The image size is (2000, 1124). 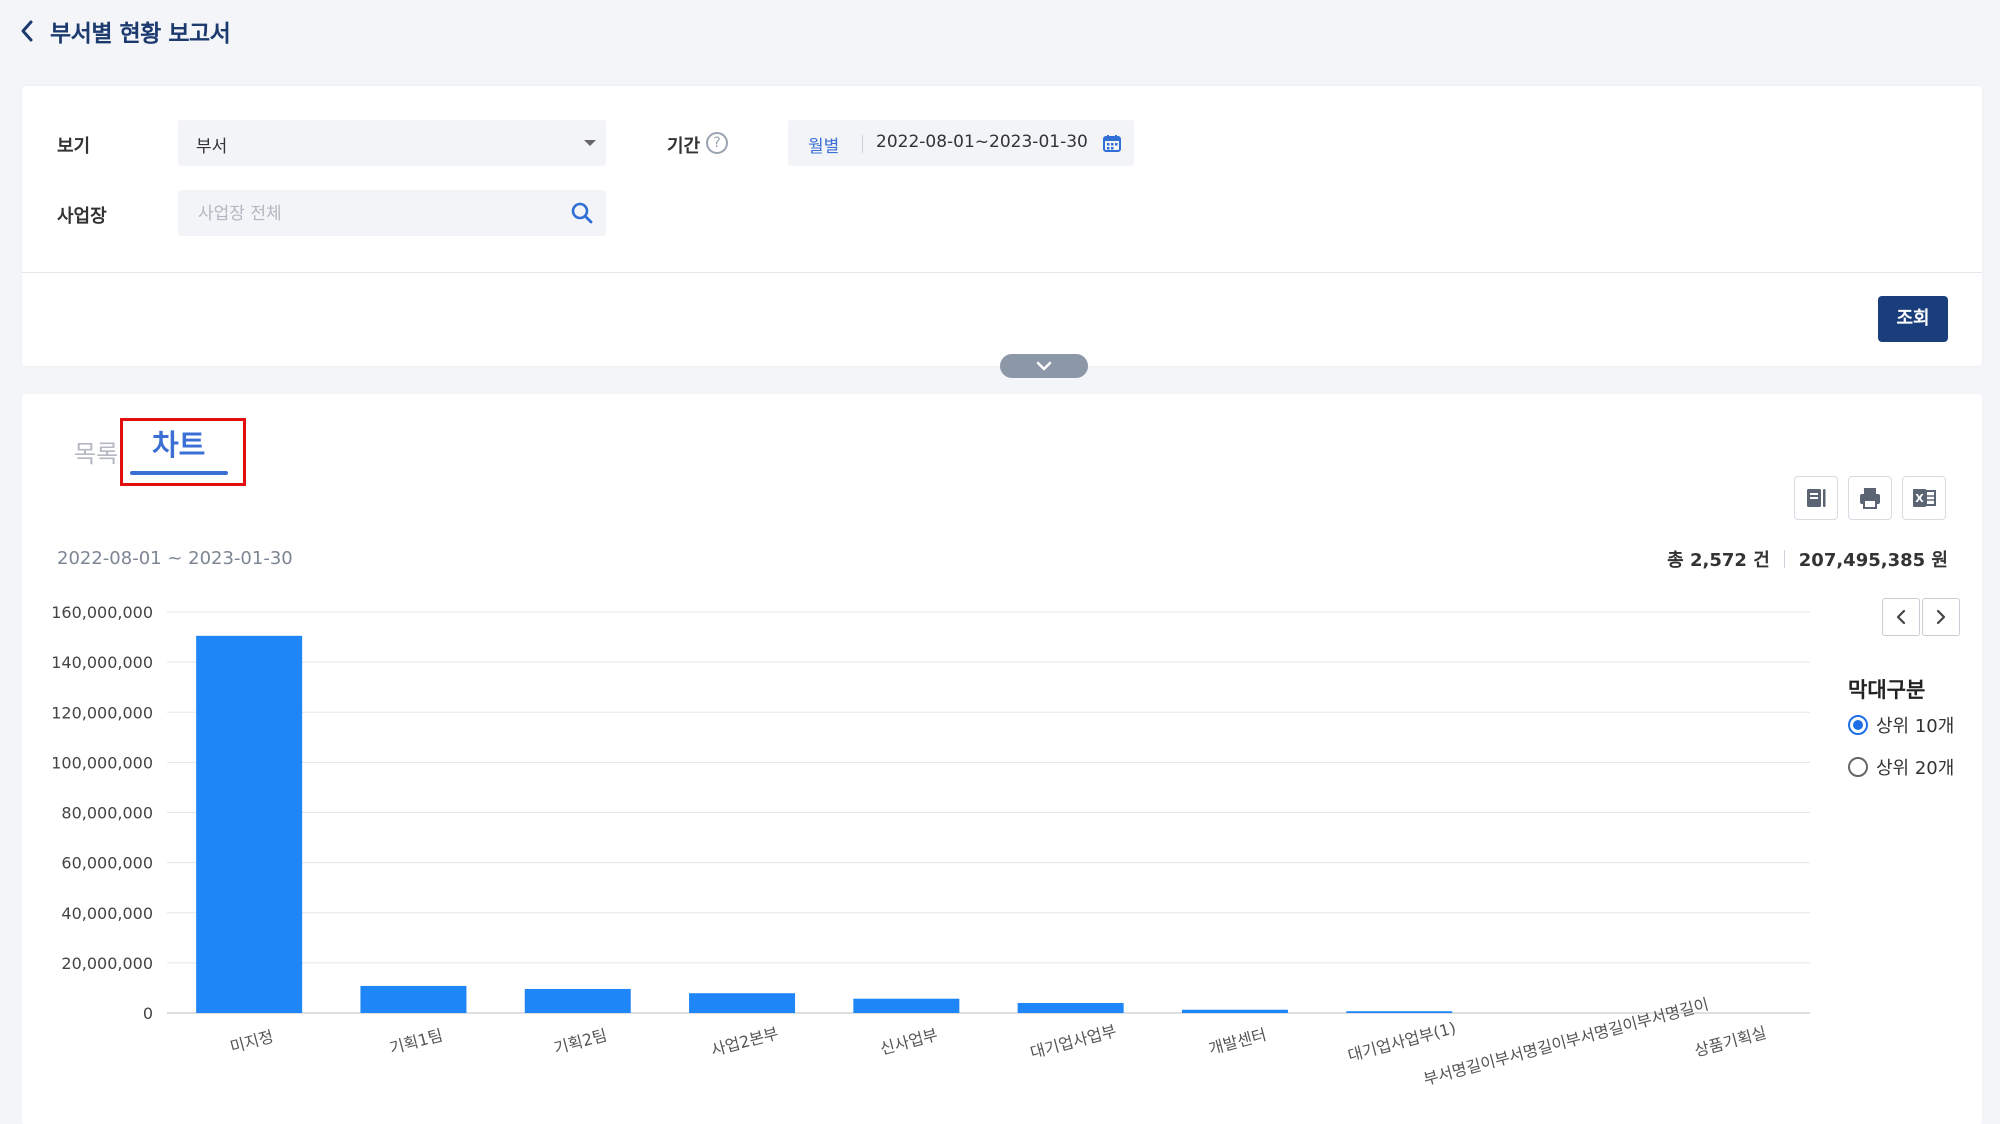 I want to click on prev-page-button, so click(x=1901, y=617).